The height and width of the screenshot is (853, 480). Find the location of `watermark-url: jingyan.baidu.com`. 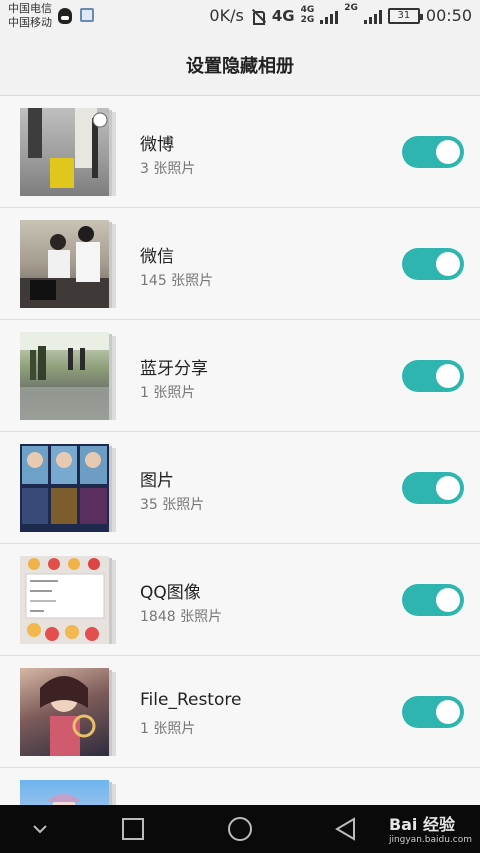

watermark-url: jingyan.baidu.com is located at coordinates (430, 840).